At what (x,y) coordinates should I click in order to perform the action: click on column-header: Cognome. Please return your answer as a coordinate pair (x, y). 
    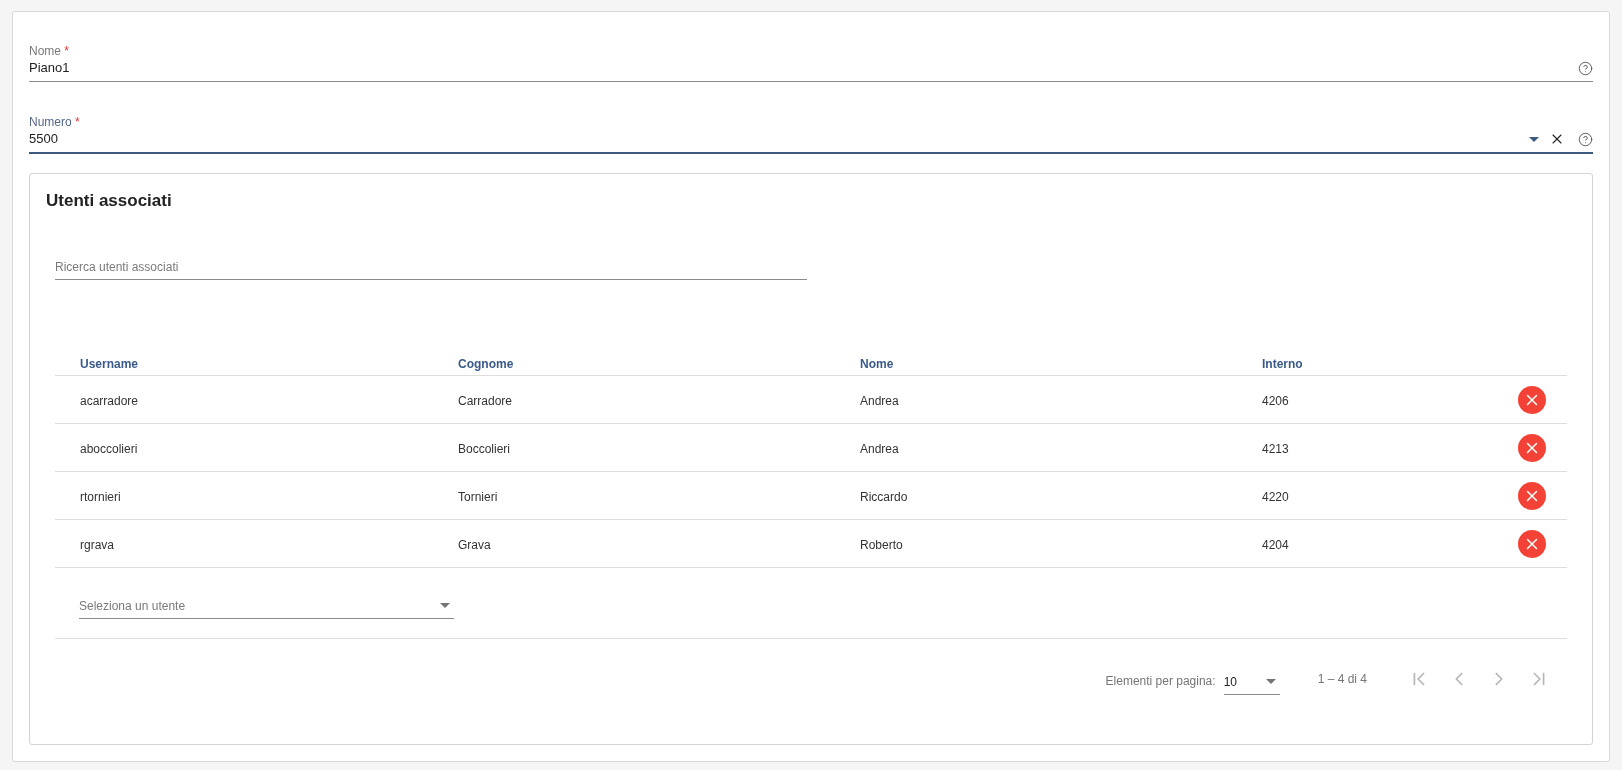
    Looking at the image, I should click on (486, 363).